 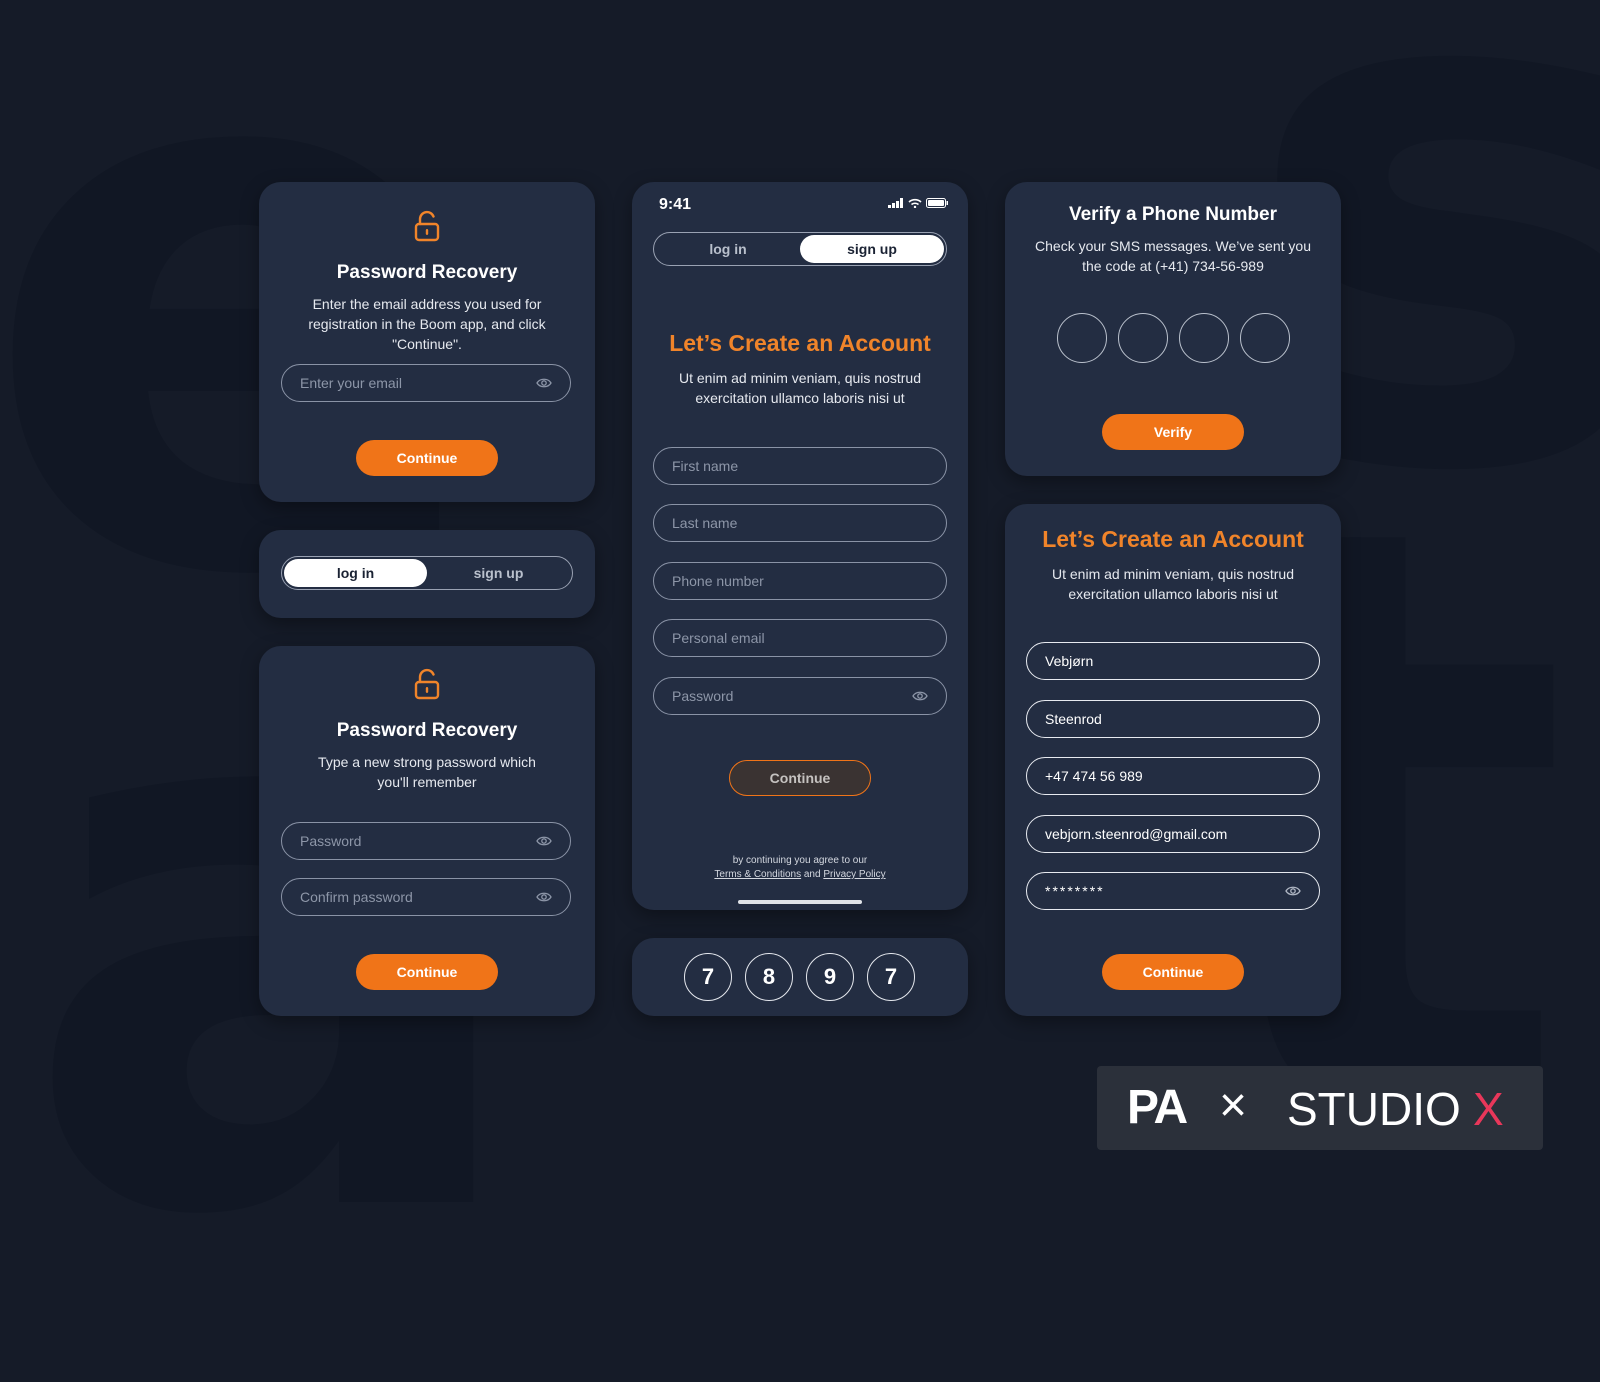 I want to click on first-name-field: Vebjørn, so click(x=1173, y=661).